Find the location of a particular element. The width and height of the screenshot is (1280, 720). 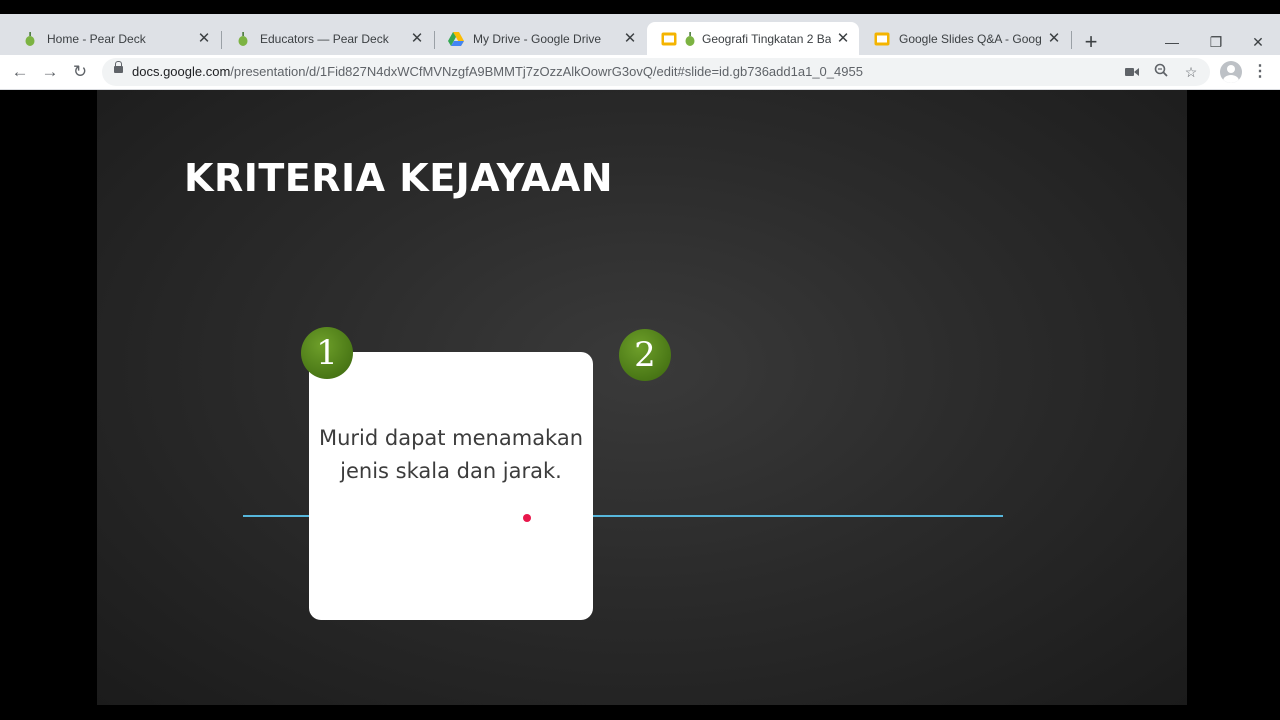

step-badge-2: 2 is located at coordinates (645, 355).